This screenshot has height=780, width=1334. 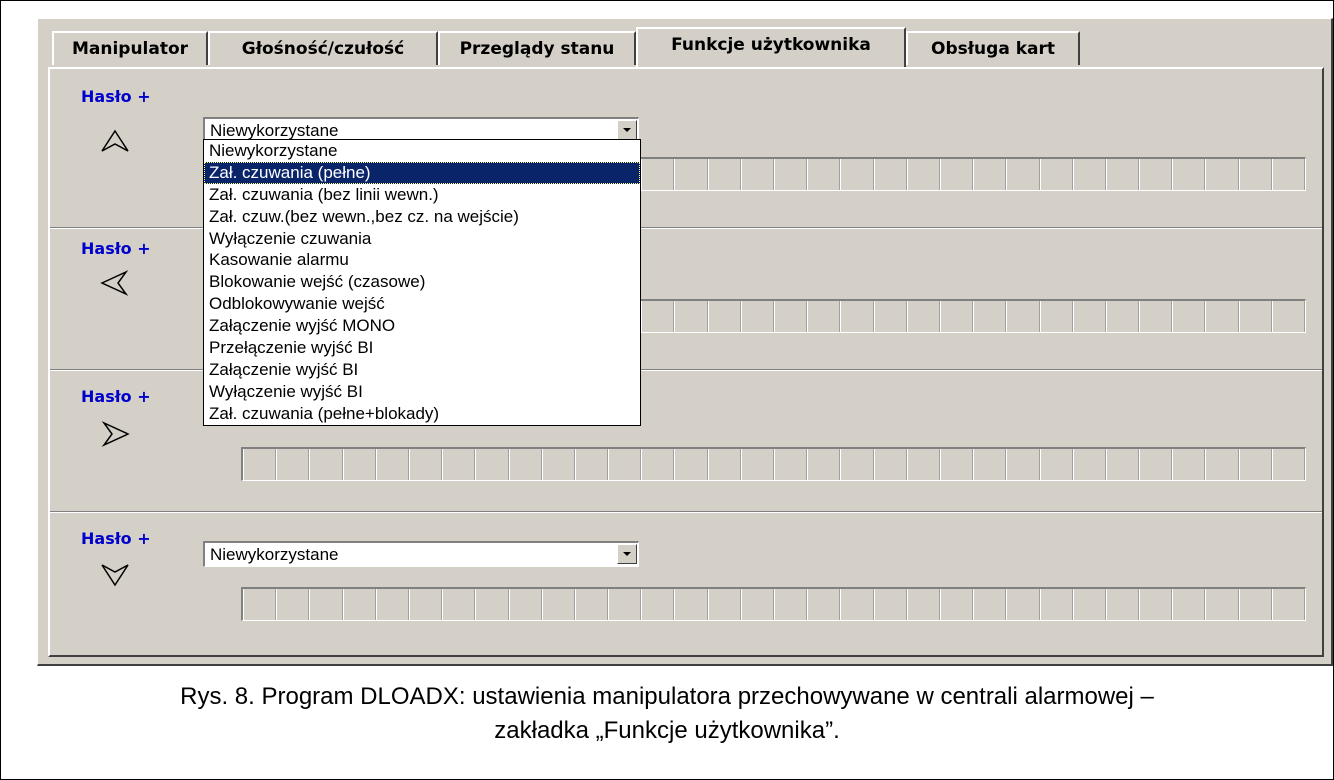 I want to click on tab-glosnosc-czulosc: Głośność/czułość, so click(x=323, y=48).